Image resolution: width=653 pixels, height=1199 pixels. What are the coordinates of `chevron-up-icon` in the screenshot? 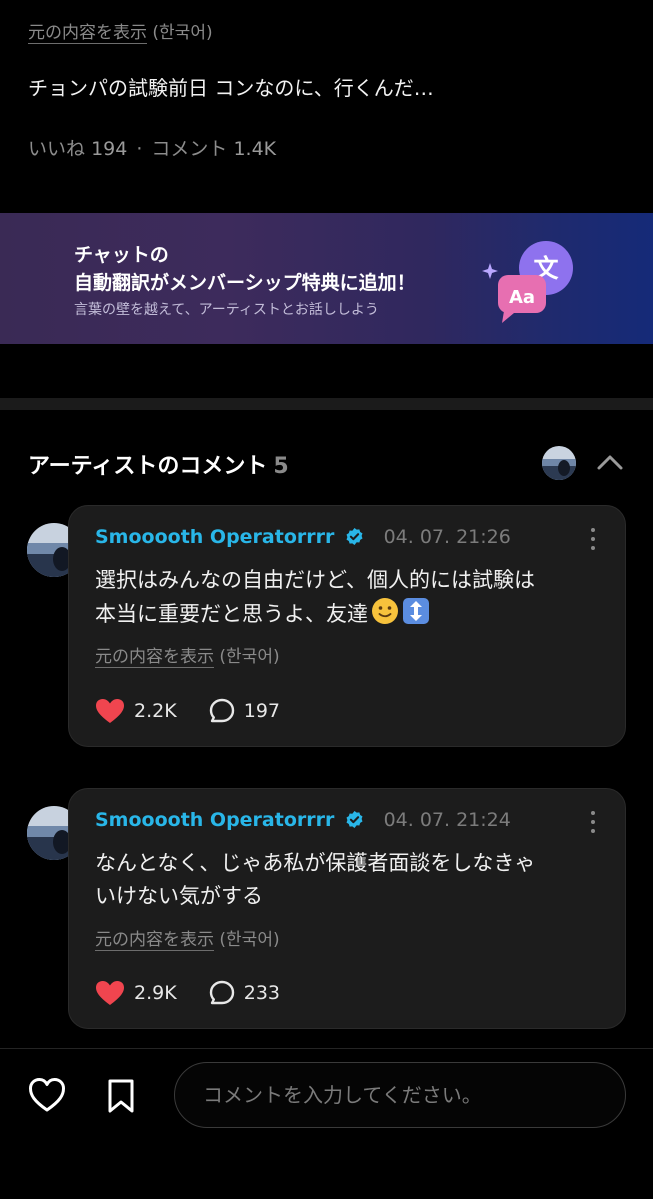 It's located at (610, 463).